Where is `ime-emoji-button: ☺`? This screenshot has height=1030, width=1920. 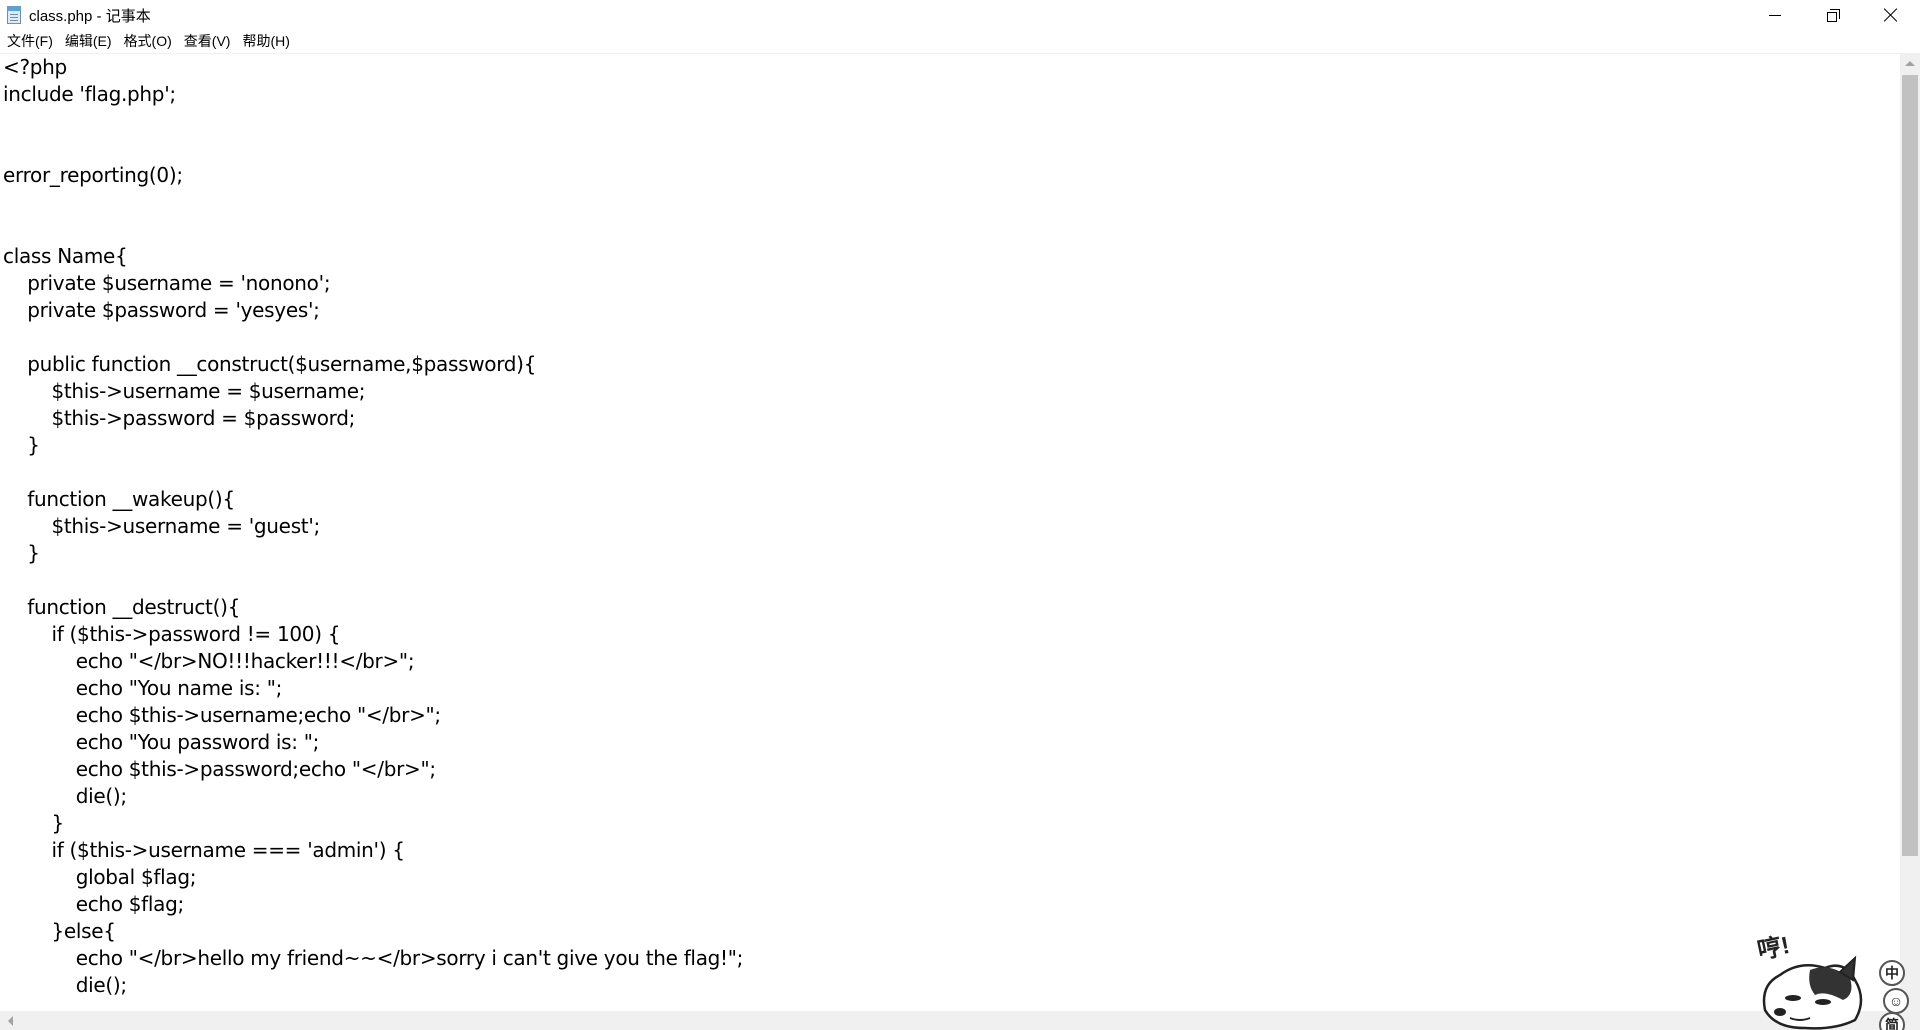 ime-emoji-button: ☺ is located at coordinates (1896, 1001).